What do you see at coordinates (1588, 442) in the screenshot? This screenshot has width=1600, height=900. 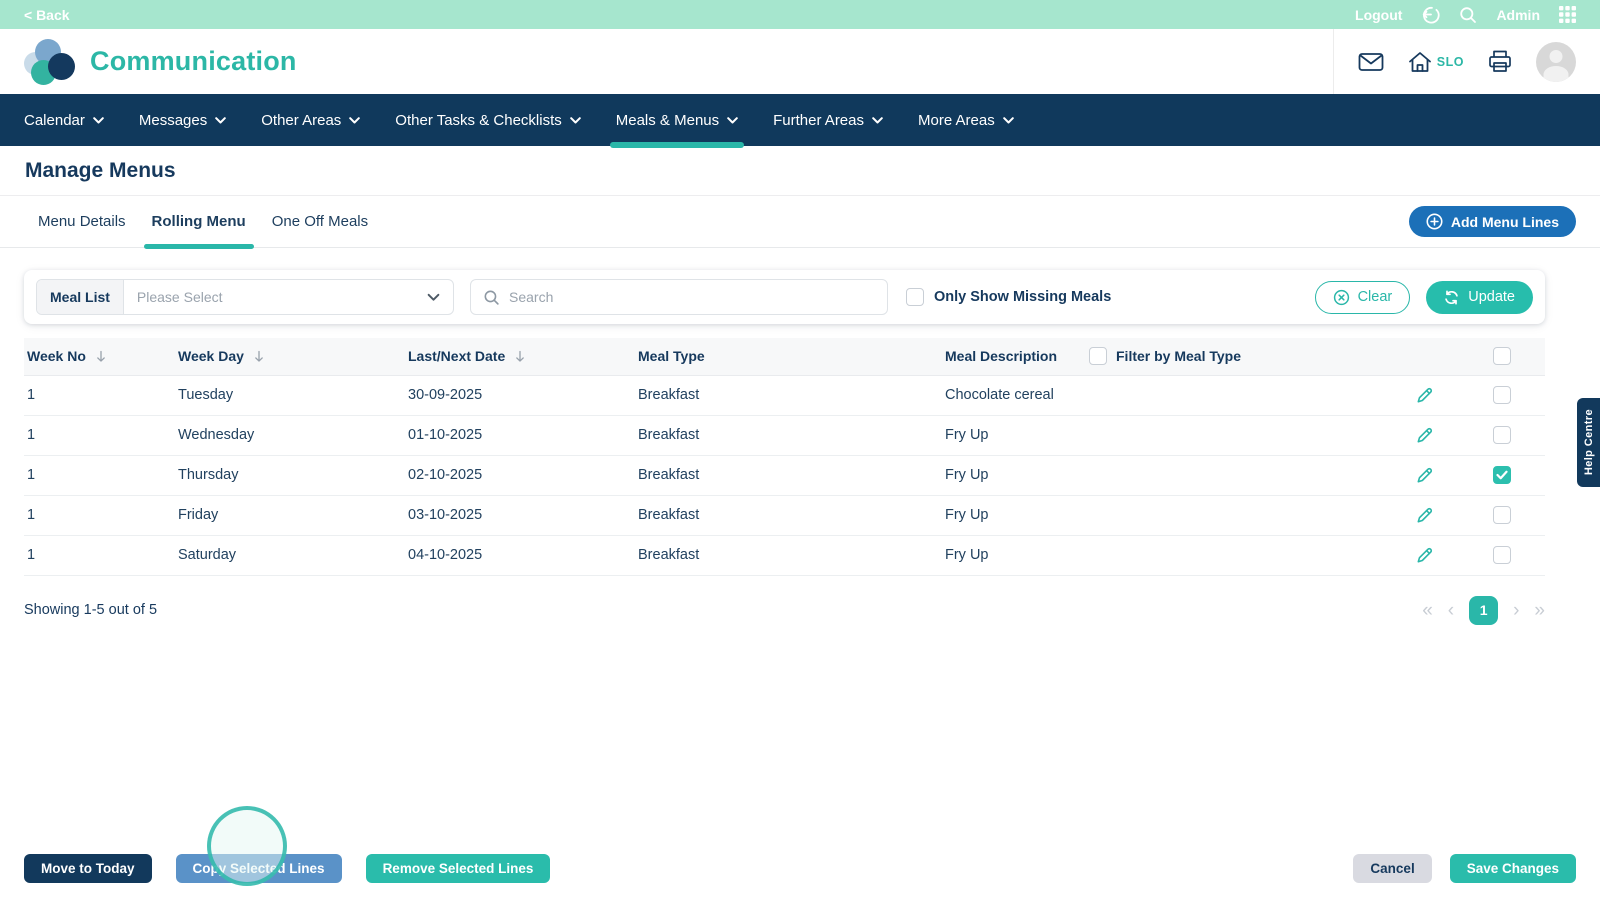 I see `help-centre-tab: Help Centre` at bounding box center [1588, 442].